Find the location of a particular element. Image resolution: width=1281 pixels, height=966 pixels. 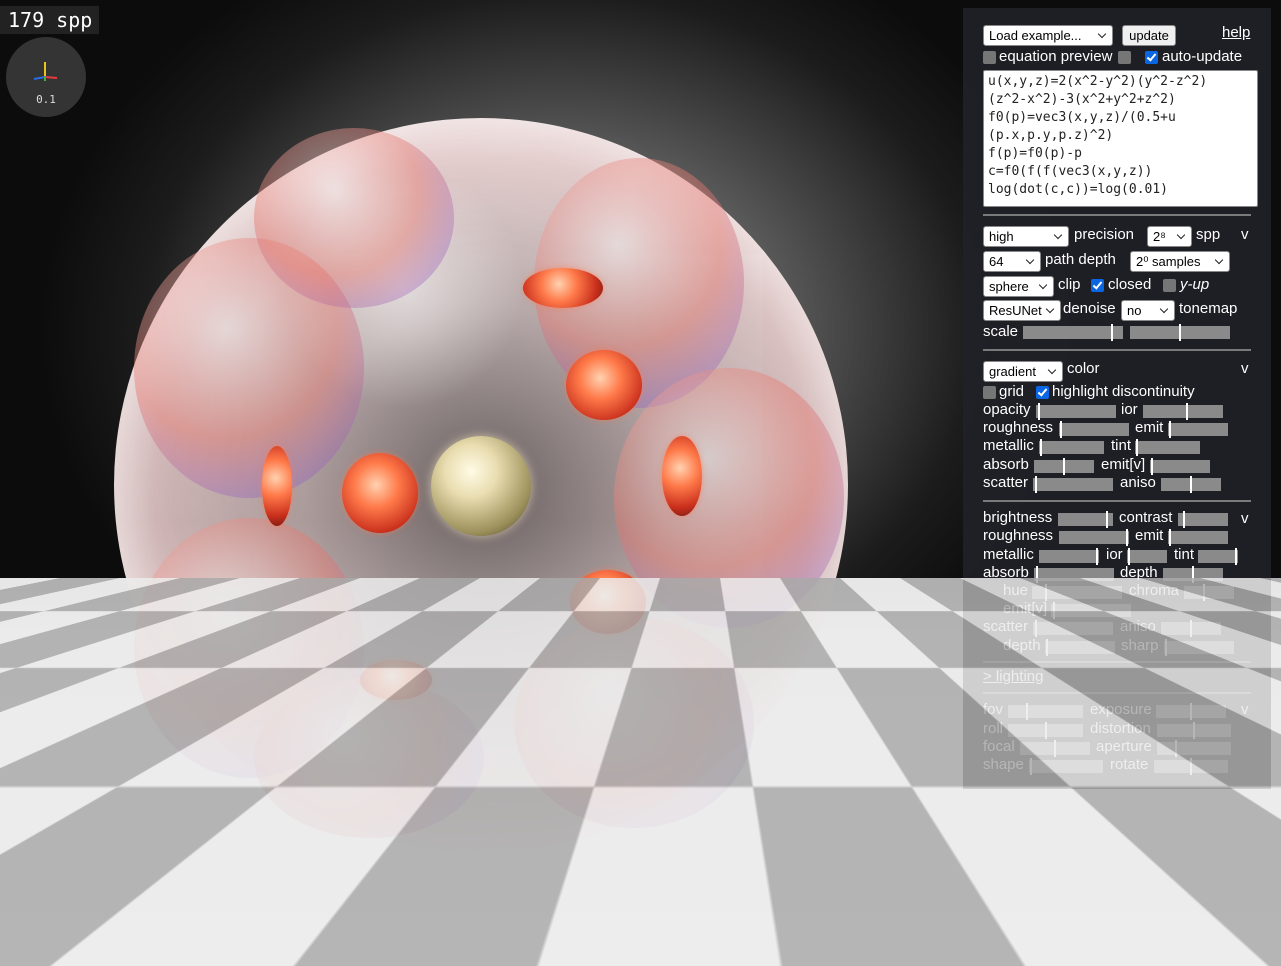

contrast-slider is located at coordinates (1203, 519).